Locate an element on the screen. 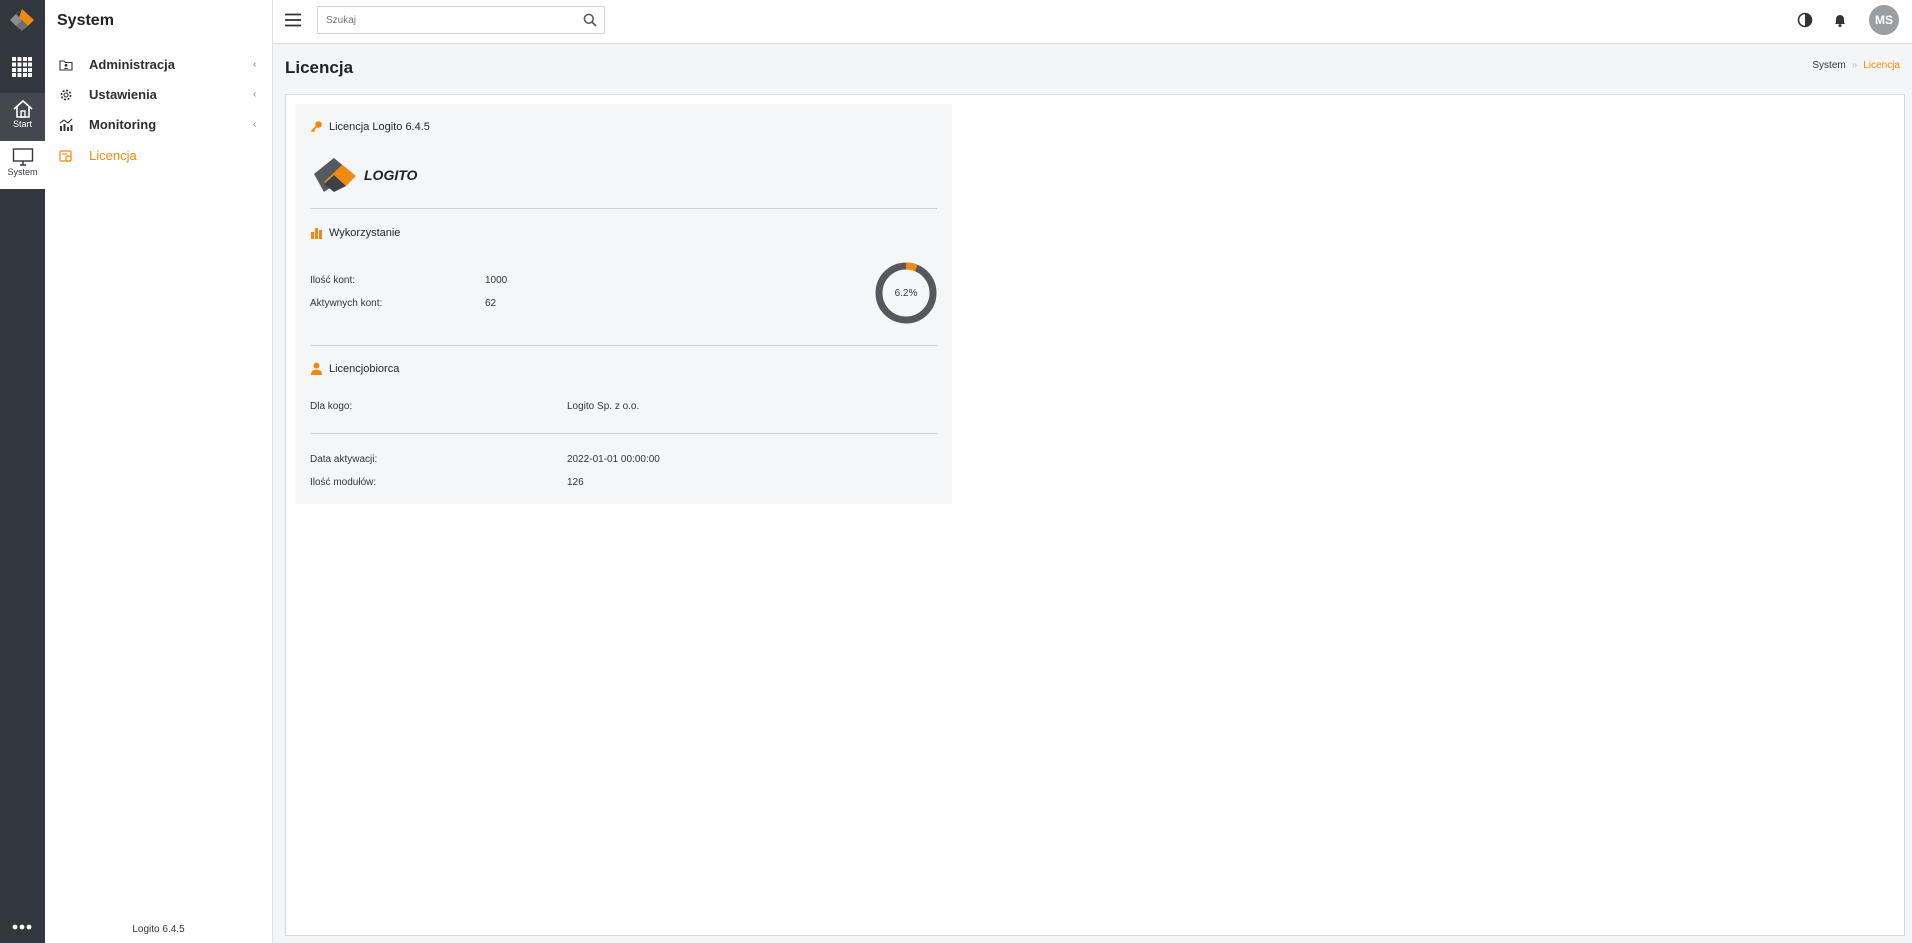 The image size is (1912, 943). key-icon is located at coordinates (316, 127).